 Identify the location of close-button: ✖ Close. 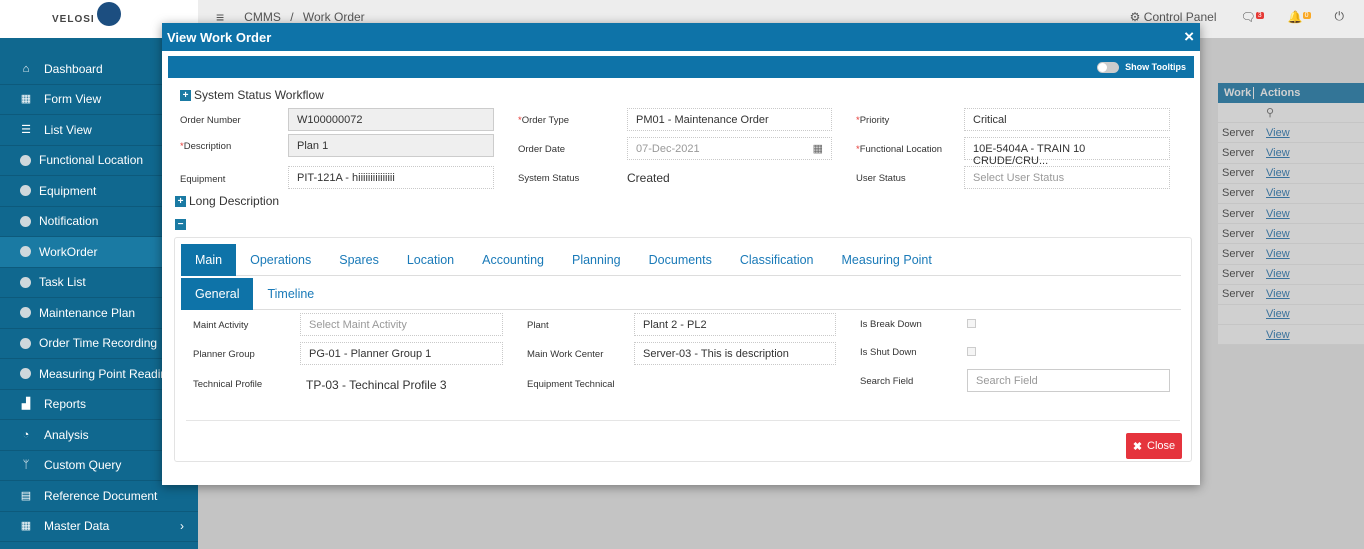
(1154, 446).